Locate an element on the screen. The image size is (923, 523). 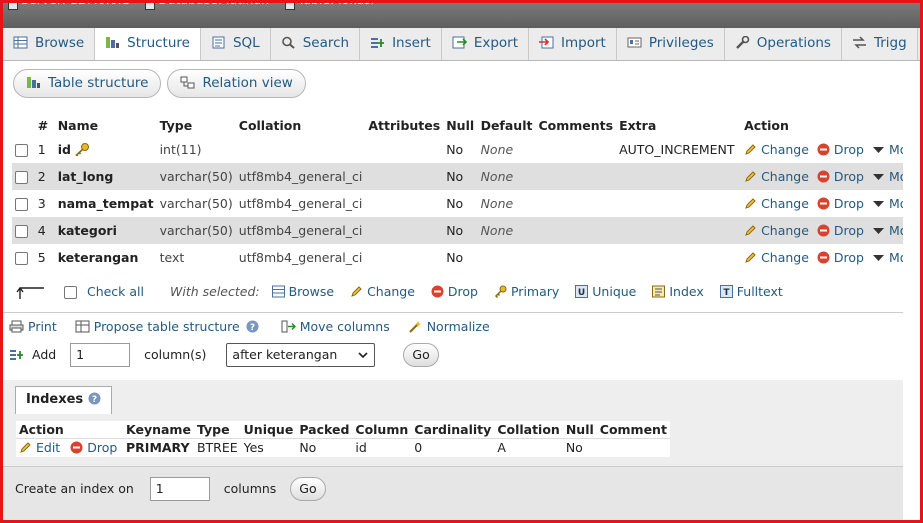
header-comments: Comments is located at coordinates (576, 126).